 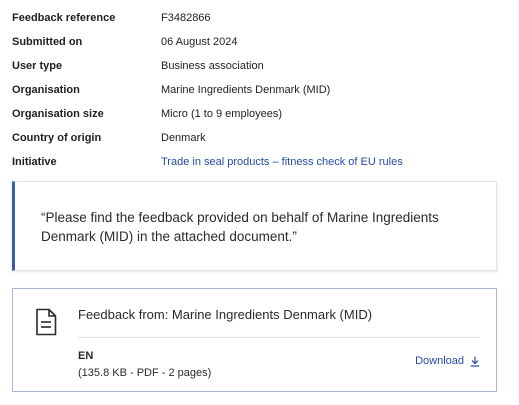 What do you see at coordinates (37, 66) in the screenshot?
I see `detail-label: User type` at bounding box center [37, 66].